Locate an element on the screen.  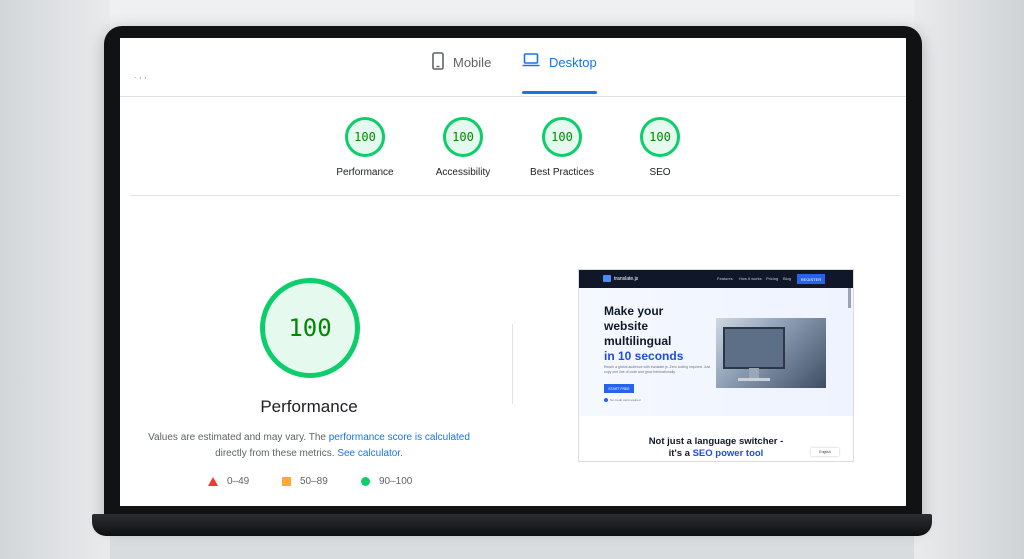
legend-fail: 0–49 is located at coordinates (228, 481).